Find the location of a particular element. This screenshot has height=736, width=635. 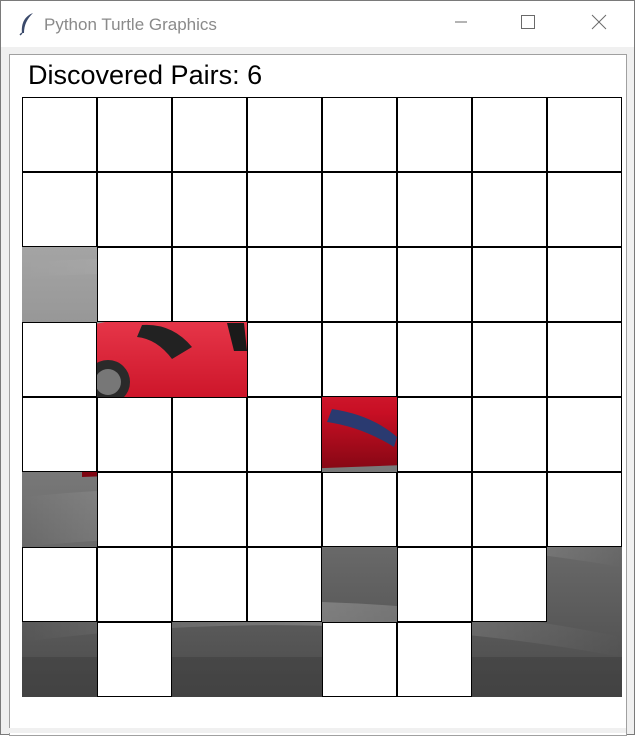

card-tile-r1c6 is located at coordinates (434, 134).